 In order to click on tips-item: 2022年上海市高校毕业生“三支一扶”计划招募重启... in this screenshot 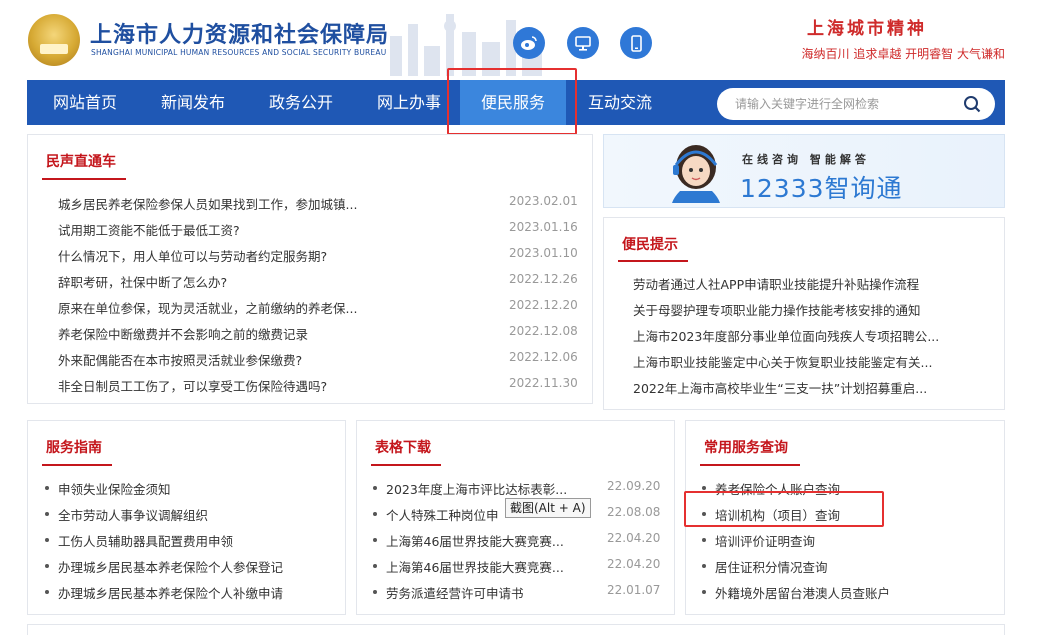, I will do `click(804, 387)`.